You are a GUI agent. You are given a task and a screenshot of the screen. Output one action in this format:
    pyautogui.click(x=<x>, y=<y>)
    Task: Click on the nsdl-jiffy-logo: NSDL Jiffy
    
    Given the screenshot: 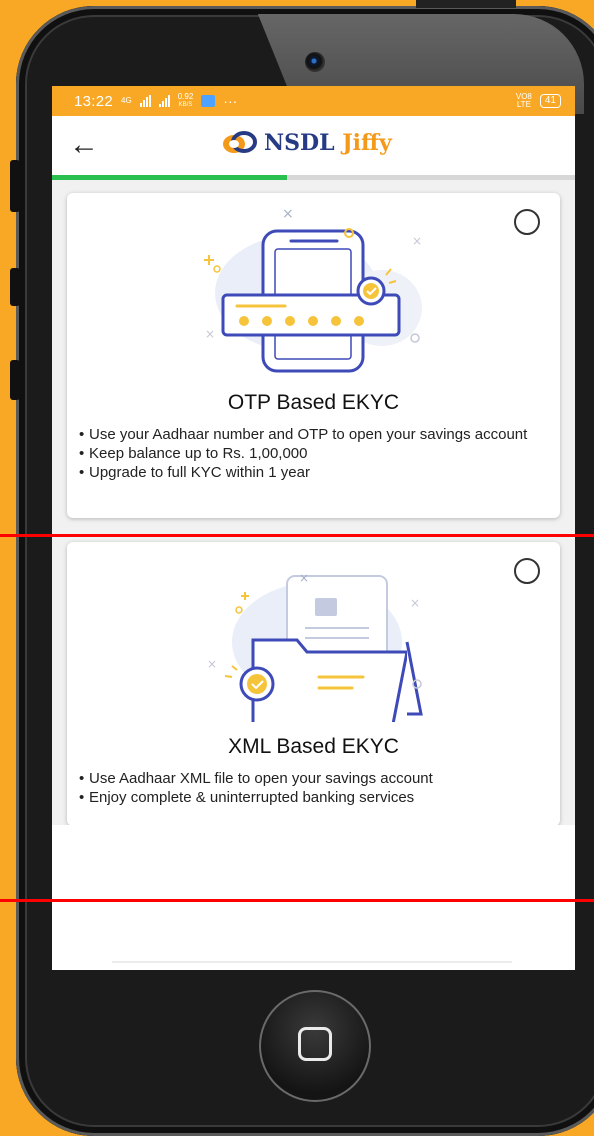 What is the action you would take?
    pyautogui.click(x=306, y=143)
    